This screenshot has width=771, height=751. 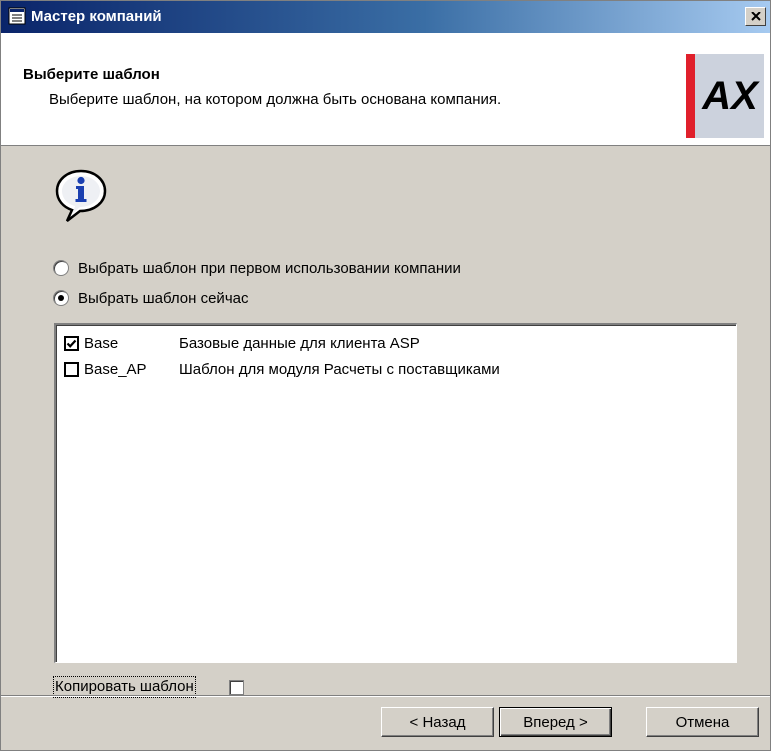 What do you see at coordinates (61, 298) in the screenshot?
I see `radio-now-button` at bounding box center [61, 298].